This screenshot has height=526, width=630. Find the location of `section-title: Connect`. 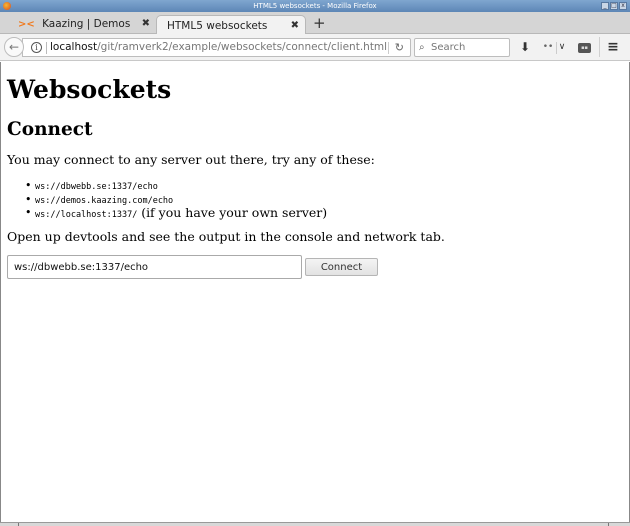

section-title: Connect is located at coordinates (50, 129).